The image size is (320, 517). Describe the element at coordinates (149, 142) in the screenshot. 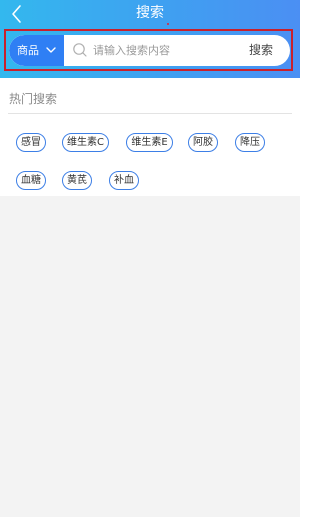

I see `hot-tag: 维生素E` at that location.